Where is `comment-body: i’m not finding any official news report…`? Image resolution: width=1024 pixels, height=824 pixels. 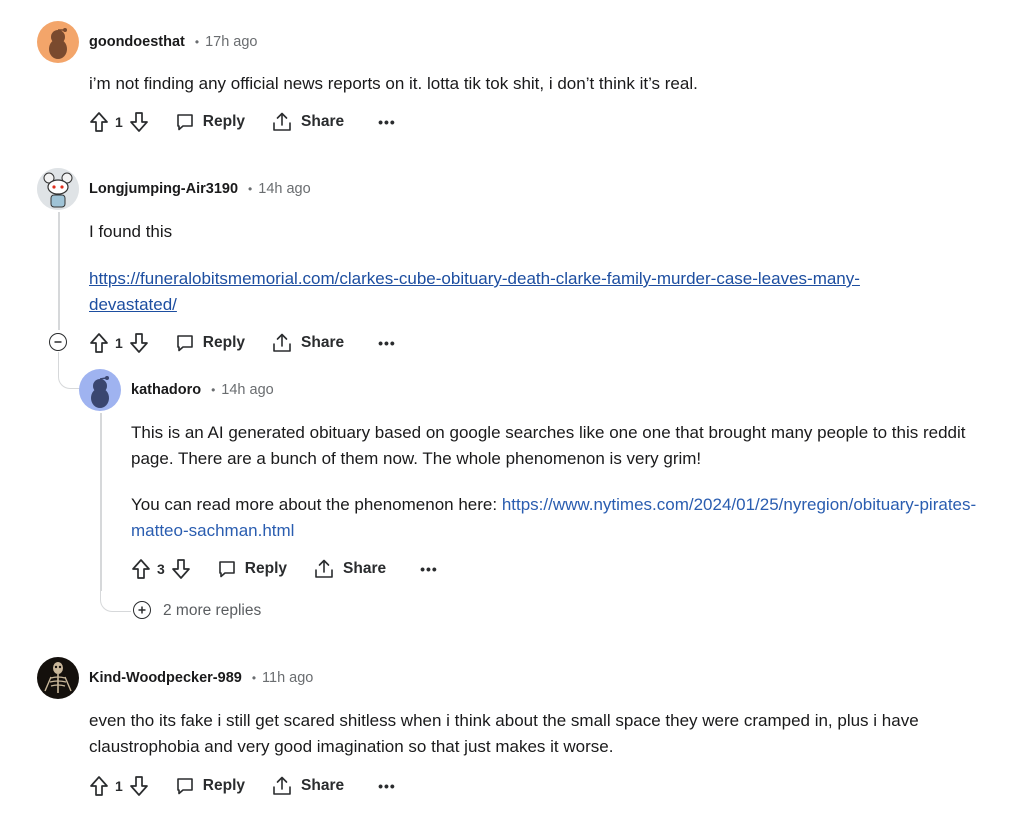 comment-body: i’m not finding any official news report… is located at coordinates (393, 83).